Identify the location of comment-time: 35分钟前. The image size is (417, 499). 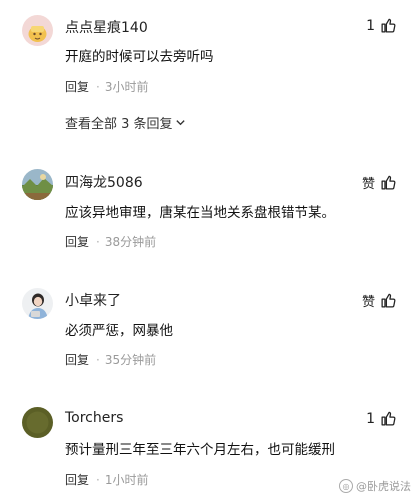
(130, 360).